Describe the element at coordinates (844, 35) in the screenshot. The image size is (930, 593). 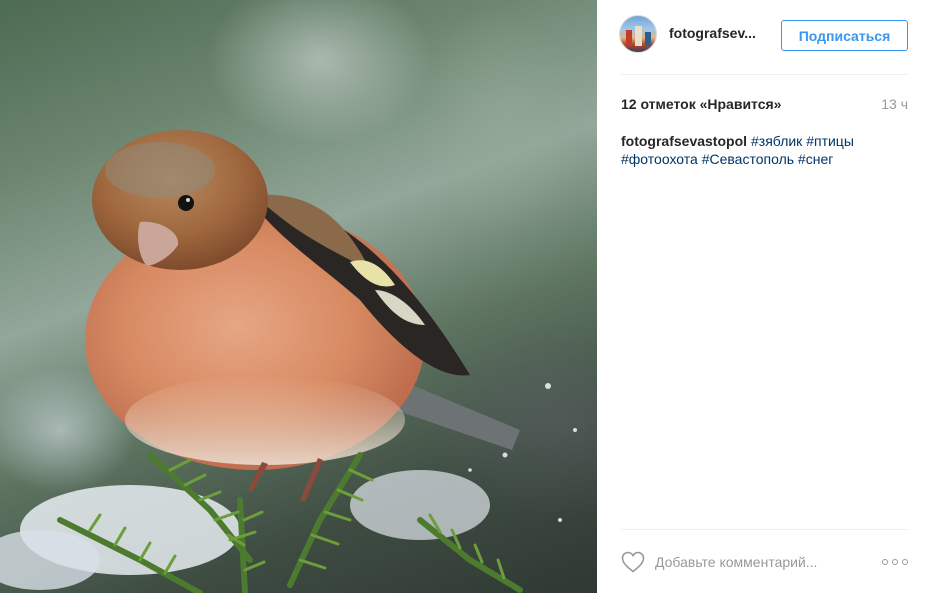
I see `follow-button: Подписаться` at that location.